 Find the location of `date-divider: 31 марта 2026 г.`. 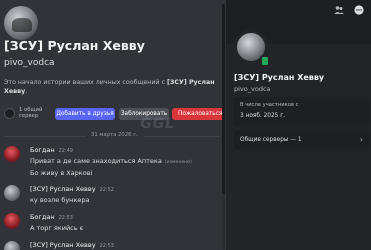

date-divider: 31 марта 2026 г. is located at coordinates (114, 135).